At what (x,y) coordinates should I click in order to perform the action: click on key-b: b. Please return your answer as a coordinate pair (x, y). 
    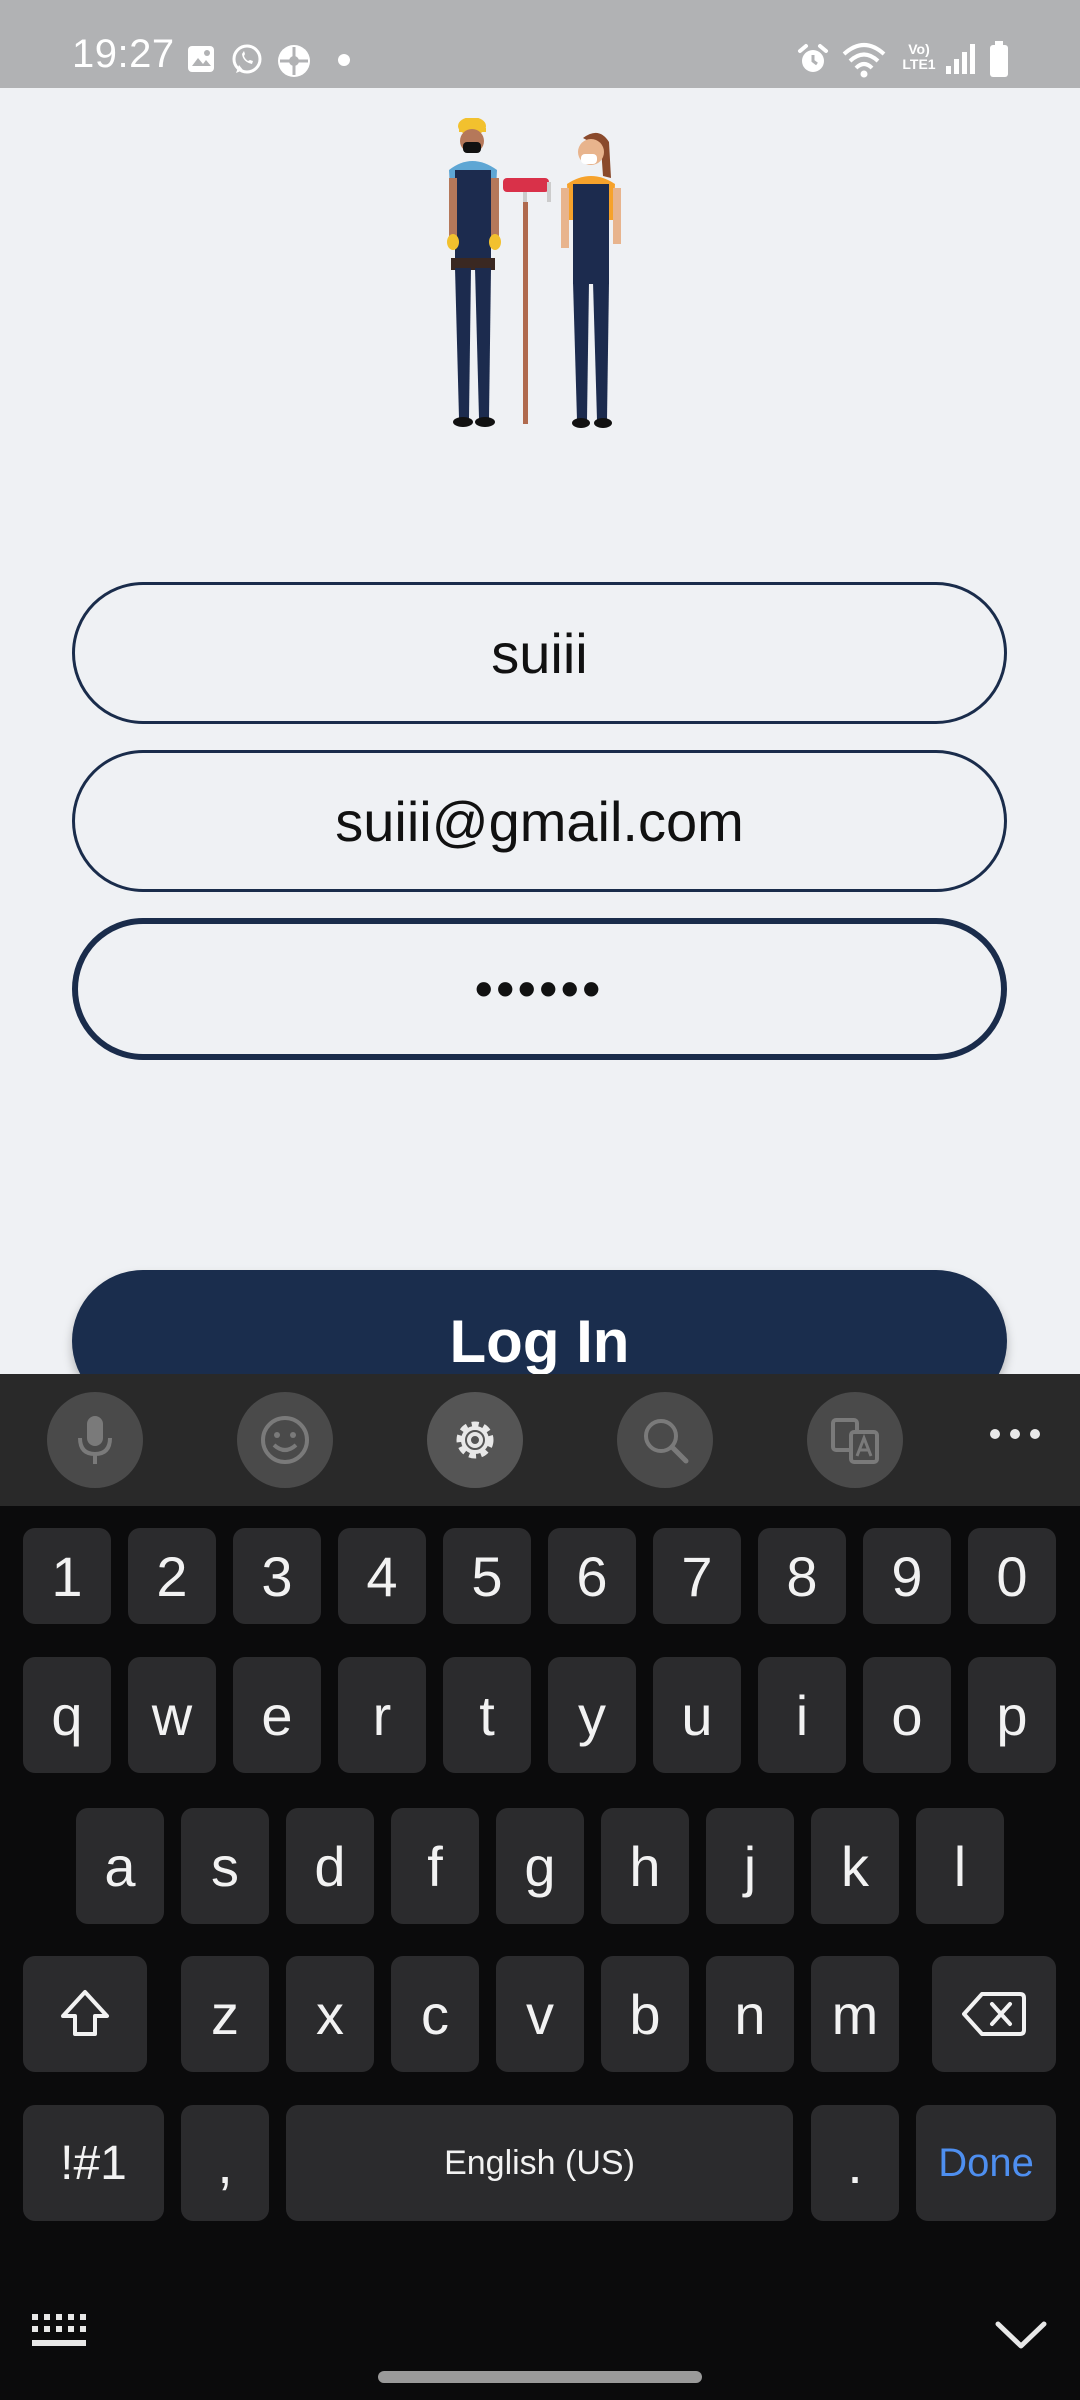
    Looking at the image, I should click on (645, 2014).